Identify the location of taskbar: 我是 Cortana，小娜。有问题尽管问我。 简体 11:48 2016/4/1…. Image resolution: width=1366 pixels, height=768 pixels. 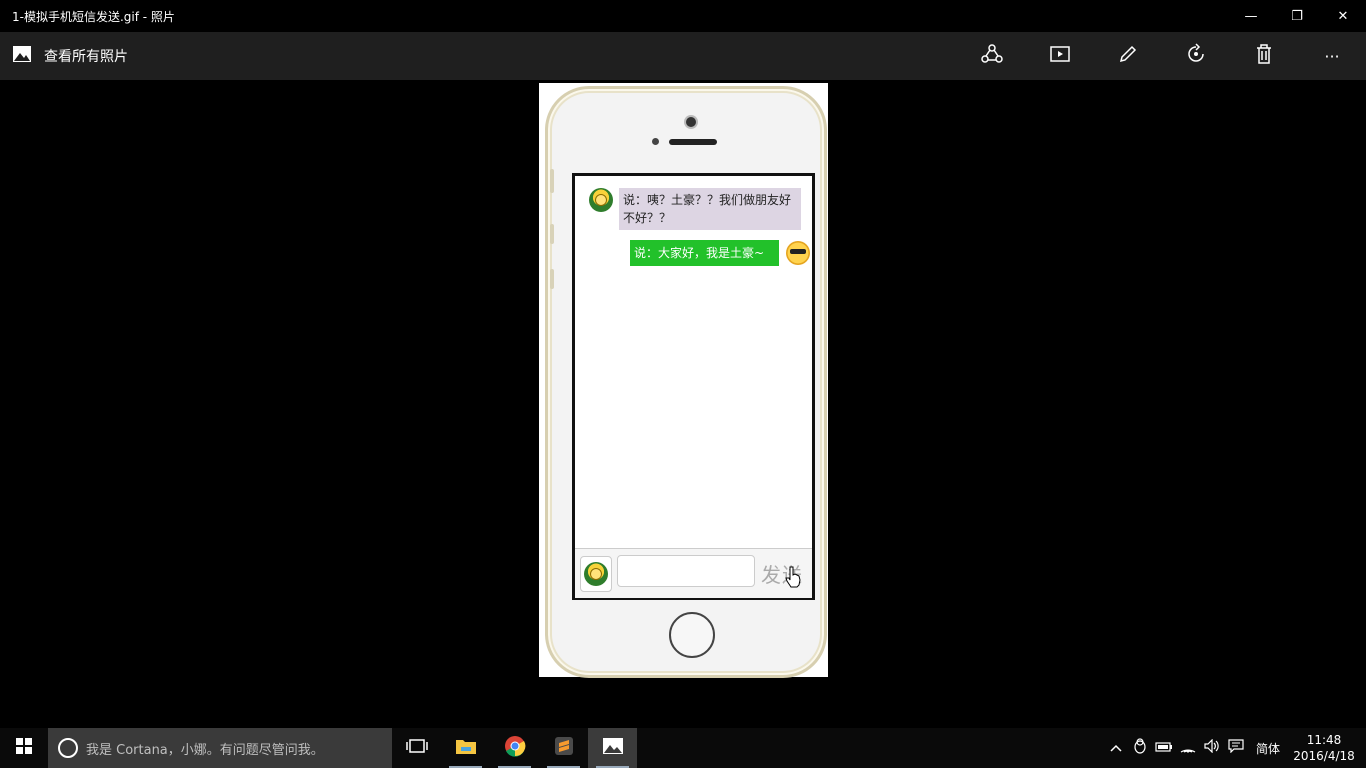
(683, 748).